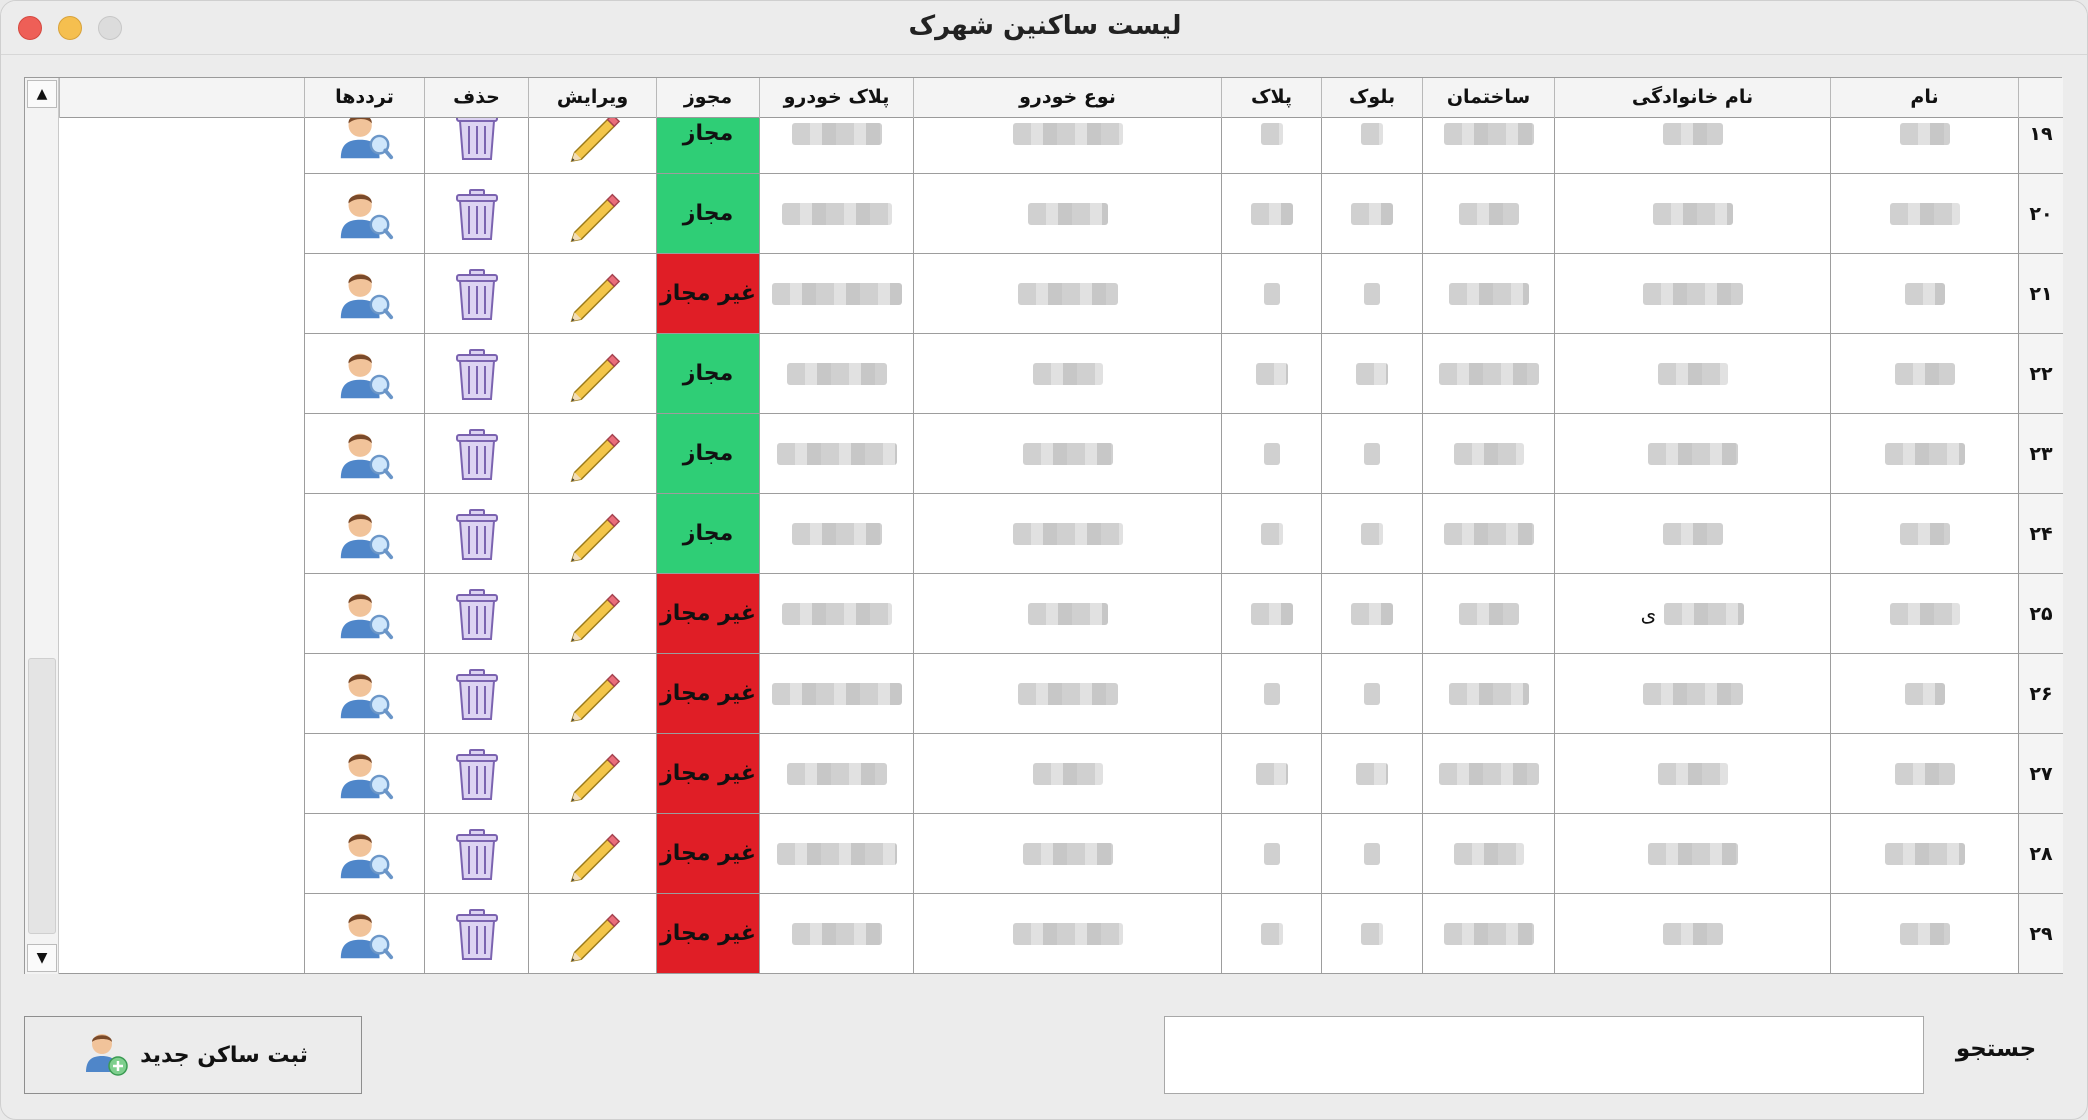 The width and height of the screenshot is (2088, 1120). I want to click on header-traffic: ترددها, so click(364, 98).